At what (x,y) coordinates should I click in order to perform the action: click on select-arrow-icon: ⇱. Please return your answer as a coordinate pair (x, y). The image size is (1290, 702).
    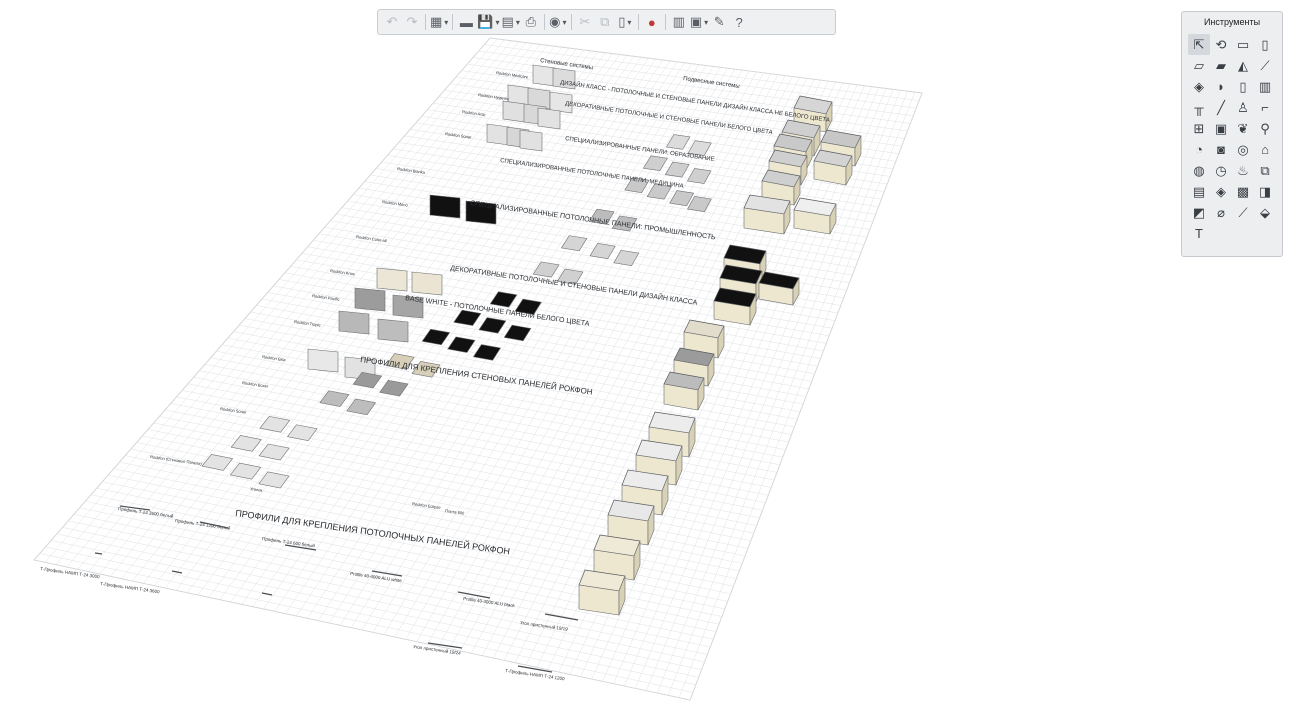
    Looking at the image, I should click on (1199, 44).